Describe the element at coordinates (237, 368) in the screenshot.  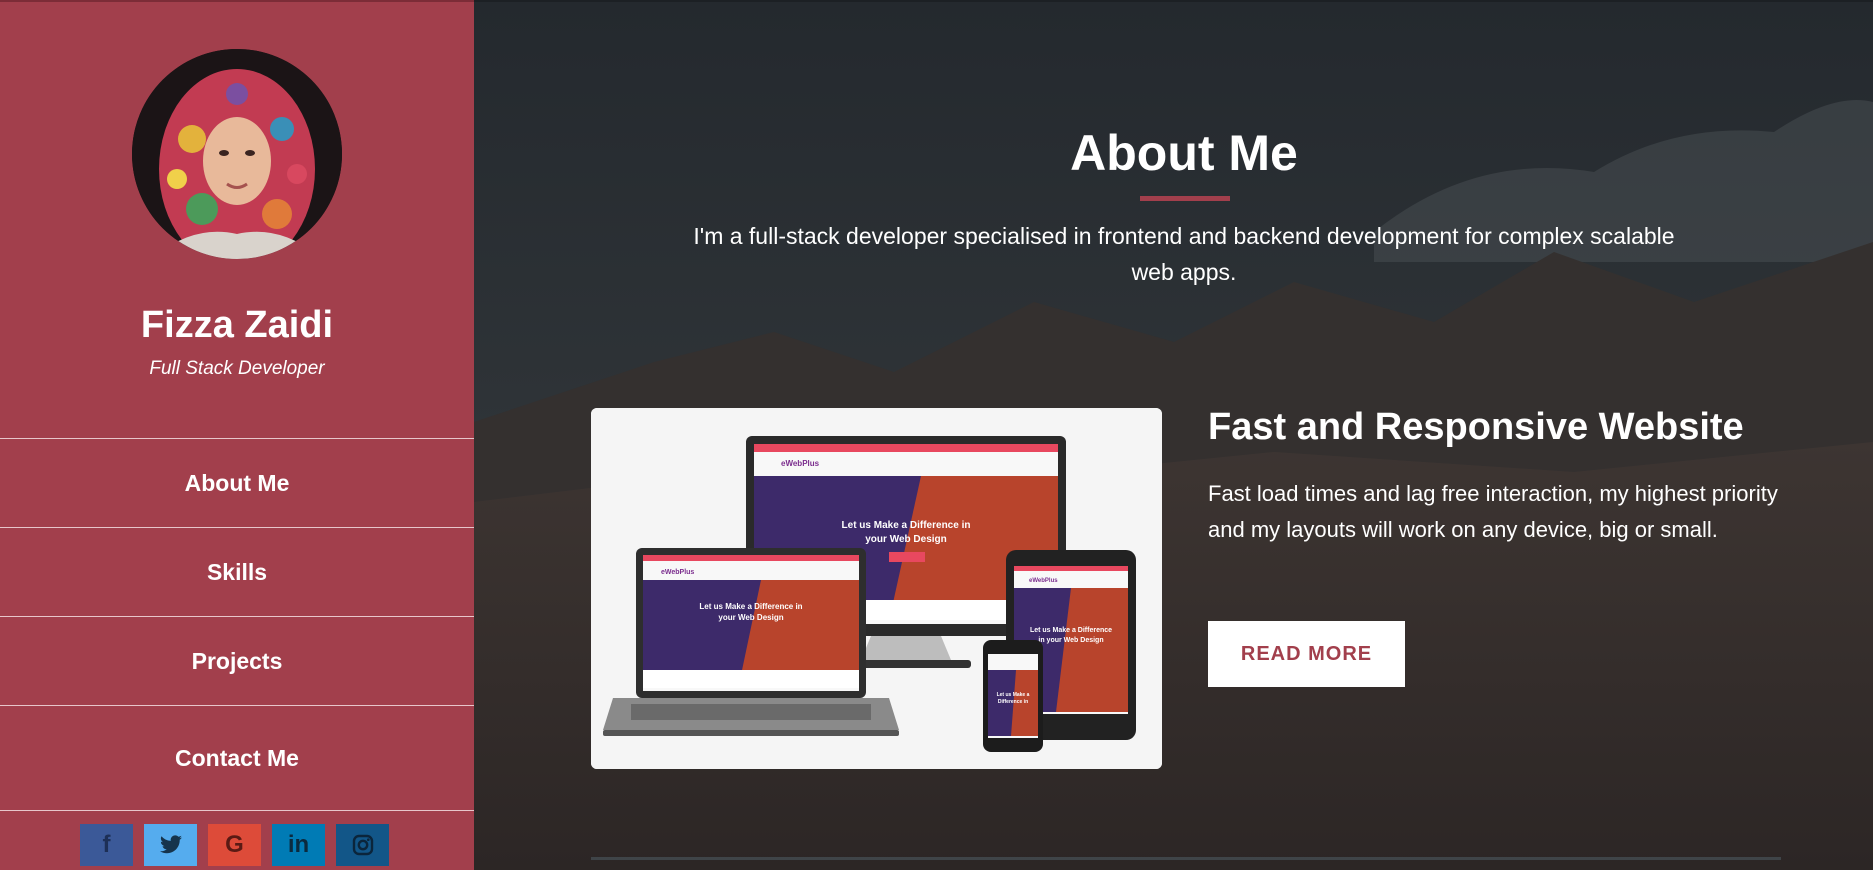
I see `profile-role: Full Stack Developer` at that location.